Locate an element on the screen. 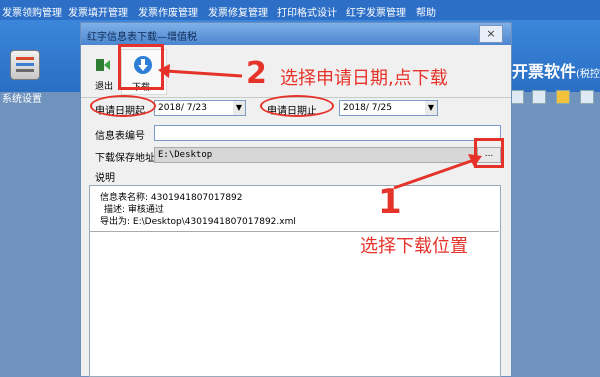 Image resolution: width=600 pixels, height=377 pixels. step2-arrowhead is located at coordinates (164, 71).